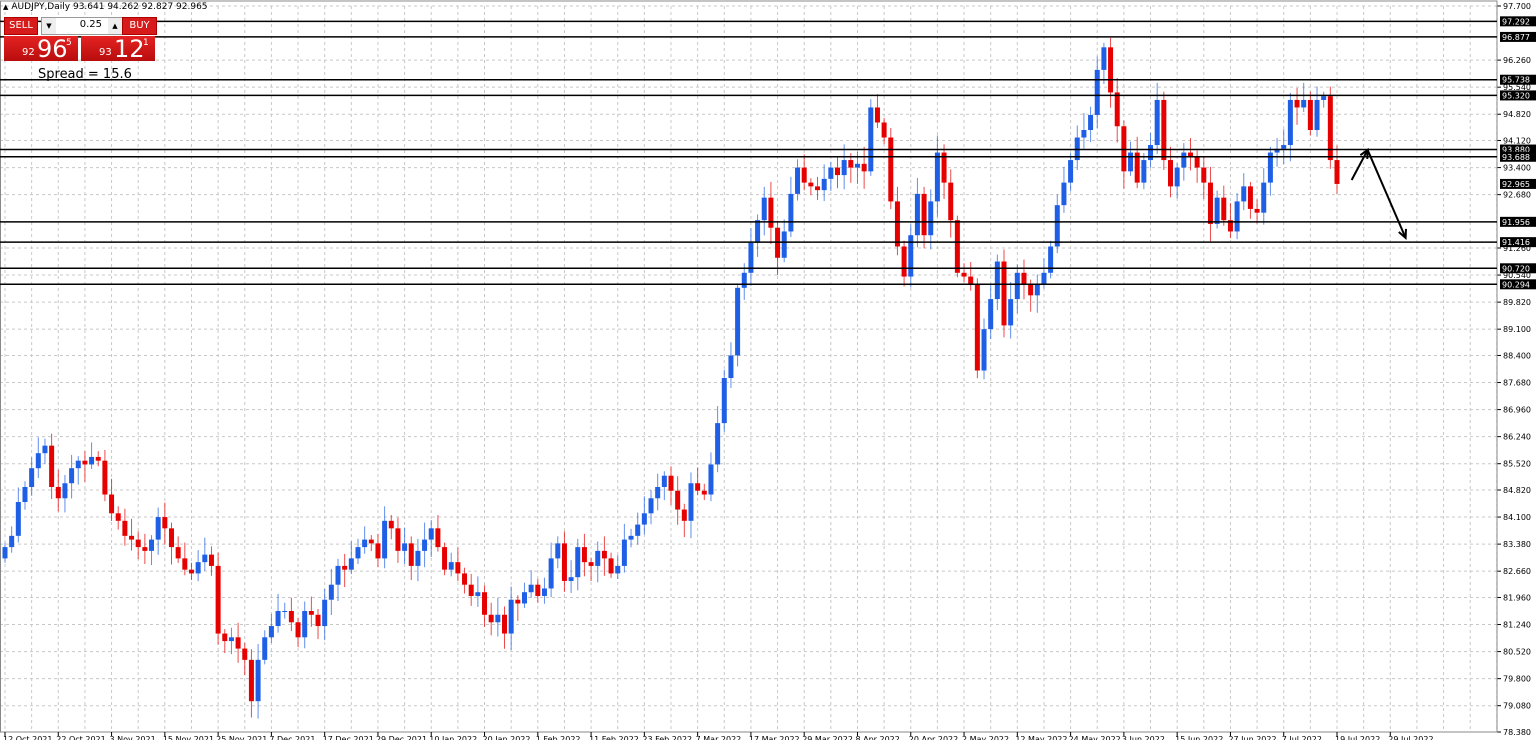 This screenshot has height=740, width=1536. Describe the element at coordinates (21, 26) in the screenshot. I see `sell-button: SELL` at that location.